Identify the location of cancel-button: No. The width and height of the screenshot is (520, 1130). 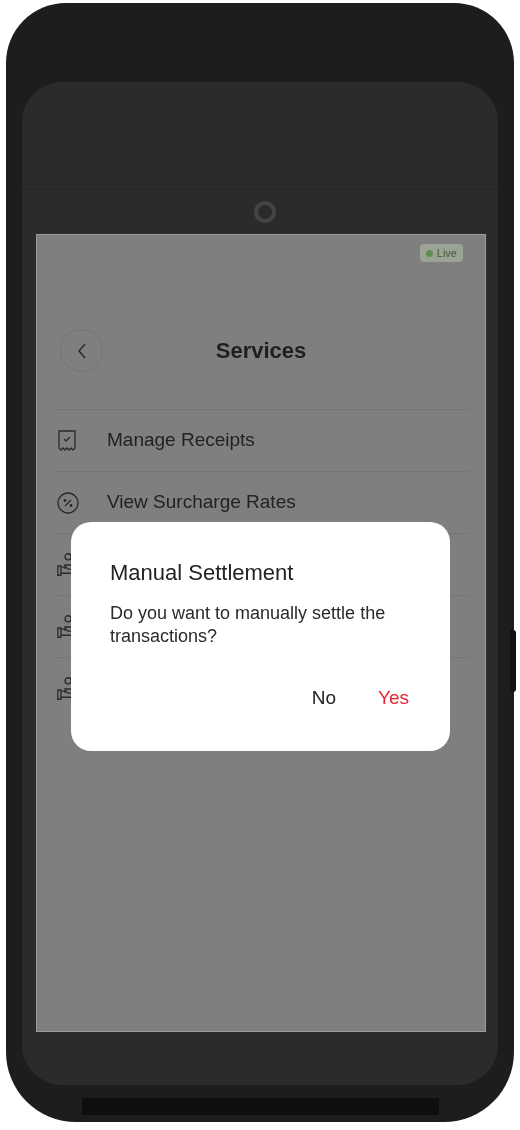
(323, 698).